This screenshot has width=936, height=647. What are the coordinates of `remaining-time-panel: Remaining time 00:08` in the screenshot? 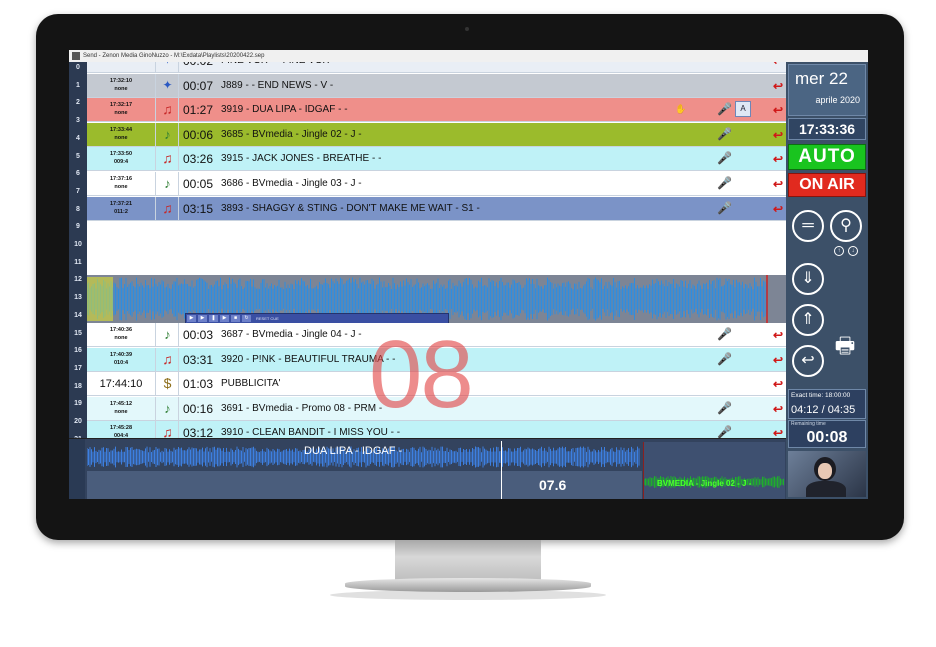 It's located at (827, 434).